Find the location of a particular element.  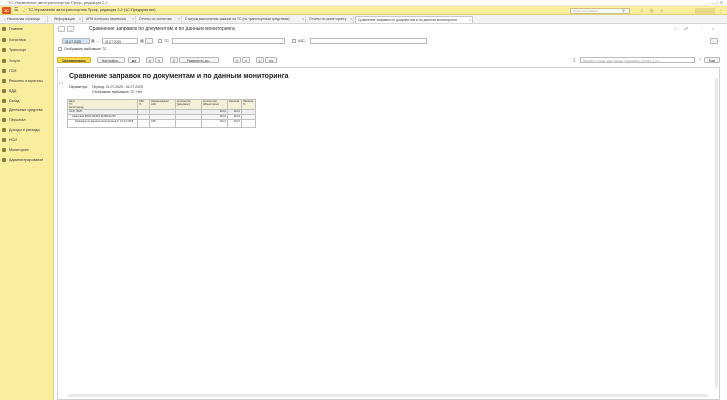

sidebar-item-repairs: Ремонты и агрегаты is located at coordinates (22, 81).